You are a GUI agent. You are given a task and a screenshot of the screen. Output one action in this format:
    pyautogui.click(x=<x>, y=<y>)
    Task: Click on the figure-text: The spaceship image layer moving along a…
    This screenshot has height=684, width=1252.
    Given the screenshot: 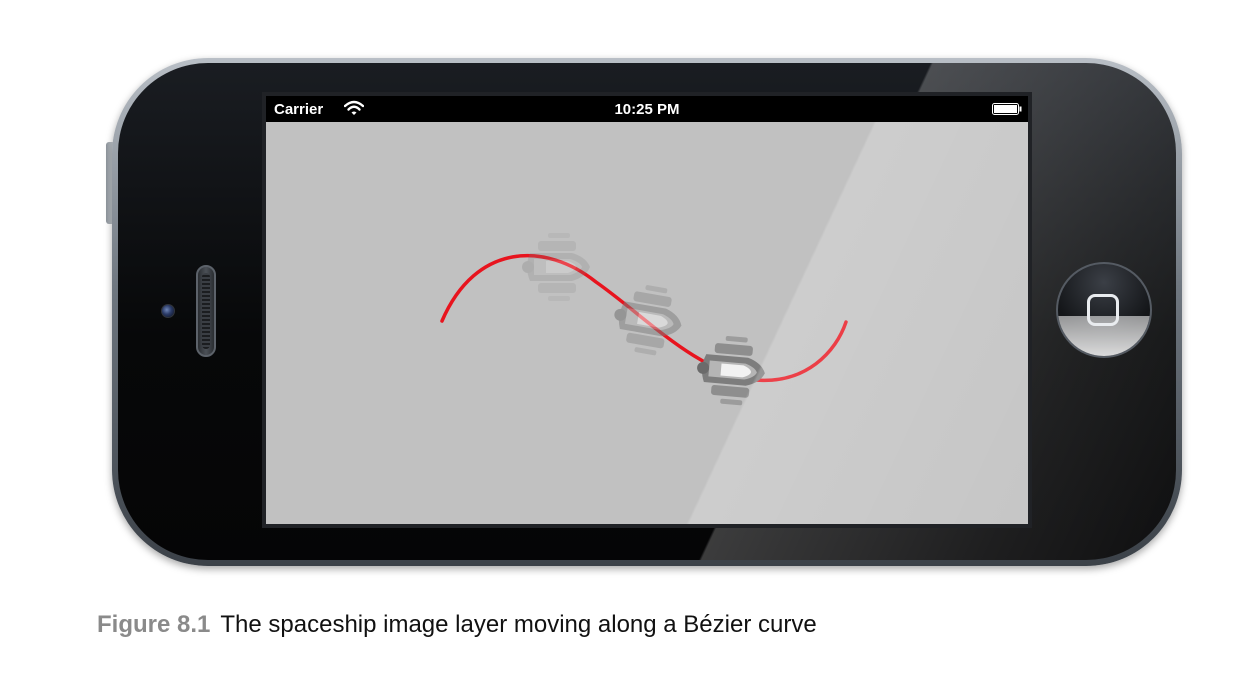 What is the action you would take?
    pyautogui.click(x=518, y=624)
    